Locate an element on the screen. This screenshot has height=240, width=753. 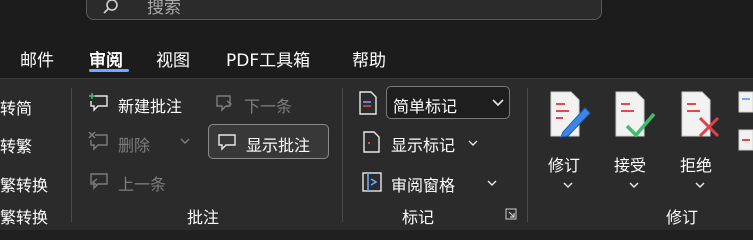
reject-icon is located at coordinates (700, 114).